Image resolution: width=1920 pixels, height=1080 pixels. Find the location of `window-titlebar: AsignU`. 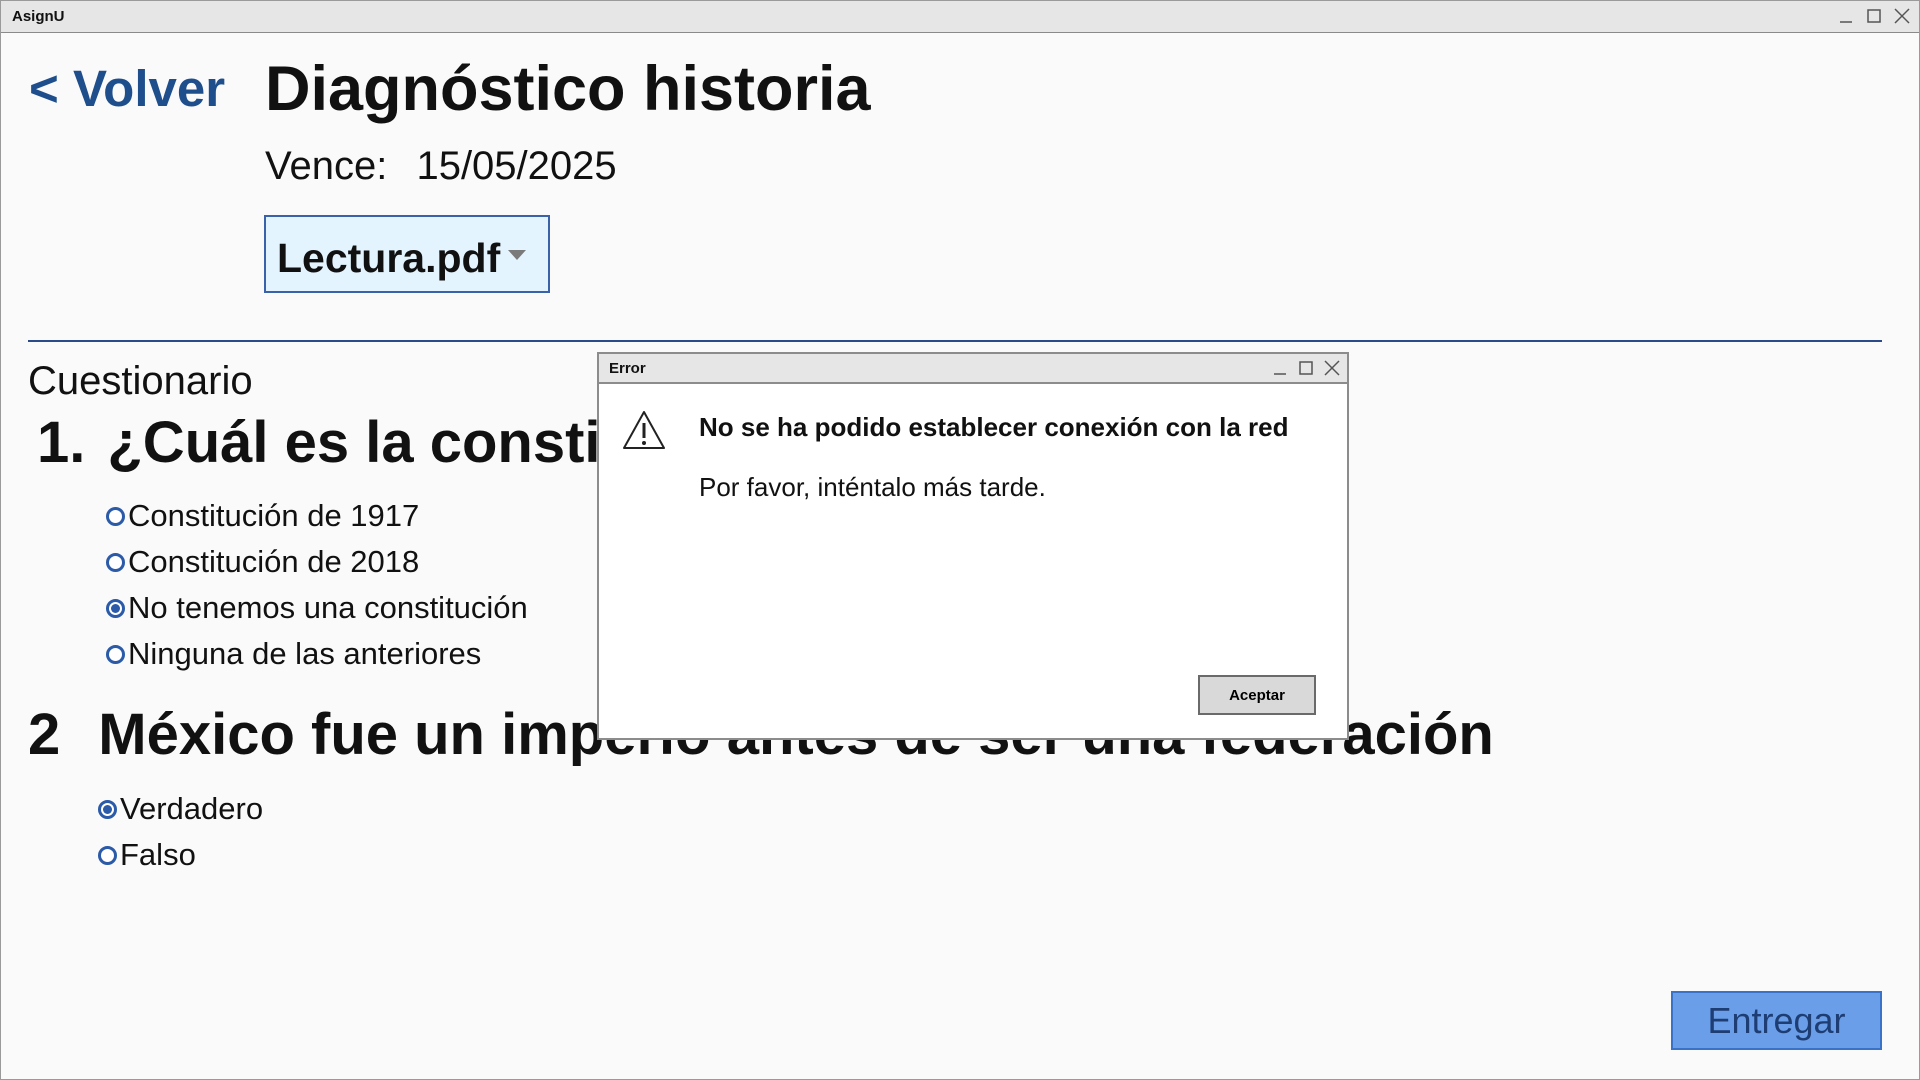

window-titlebar: AsignU is located at coordinates (960, 17).